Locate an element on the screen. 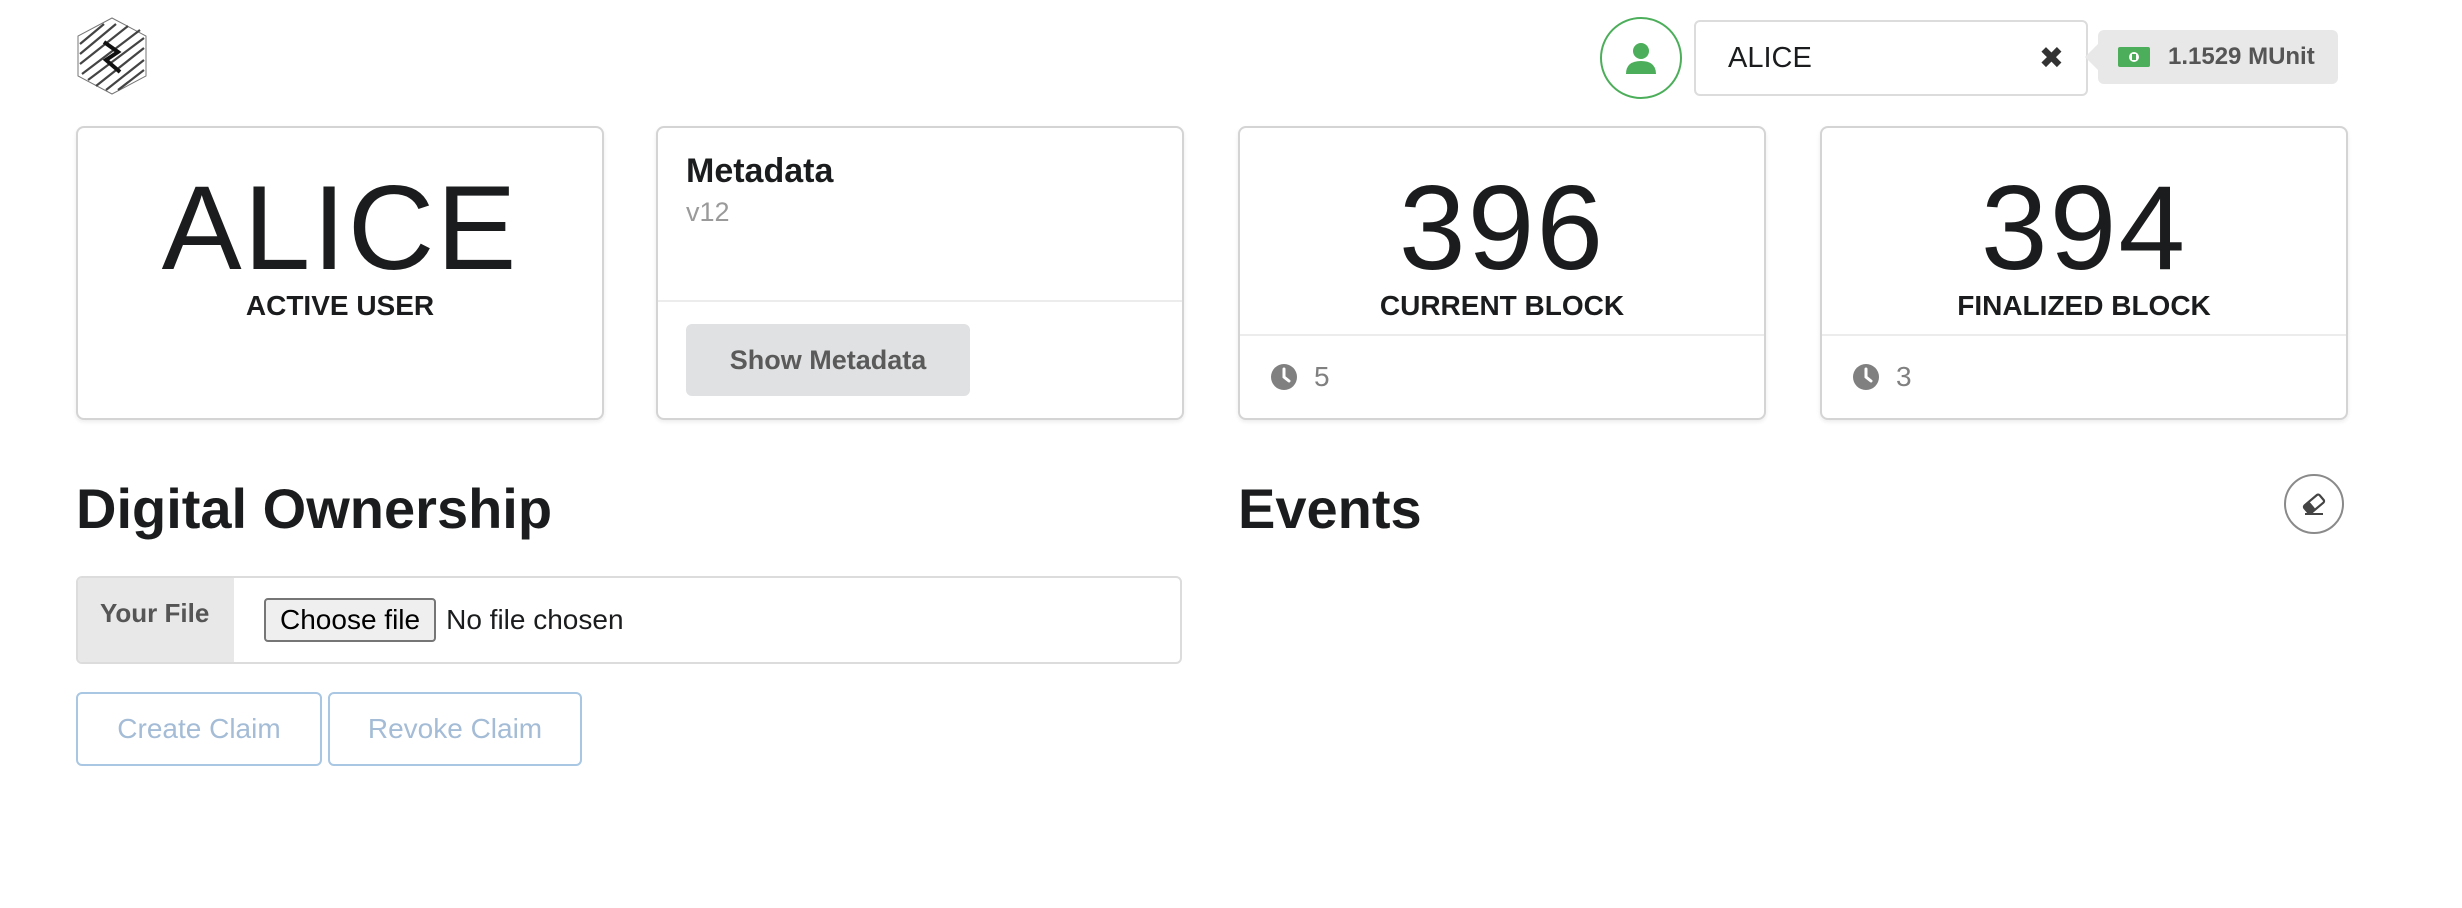 The image size is (2462, 908). current-block-card: 396 CURRENT BLOCK 5 is located at coordinates (1502, 273).